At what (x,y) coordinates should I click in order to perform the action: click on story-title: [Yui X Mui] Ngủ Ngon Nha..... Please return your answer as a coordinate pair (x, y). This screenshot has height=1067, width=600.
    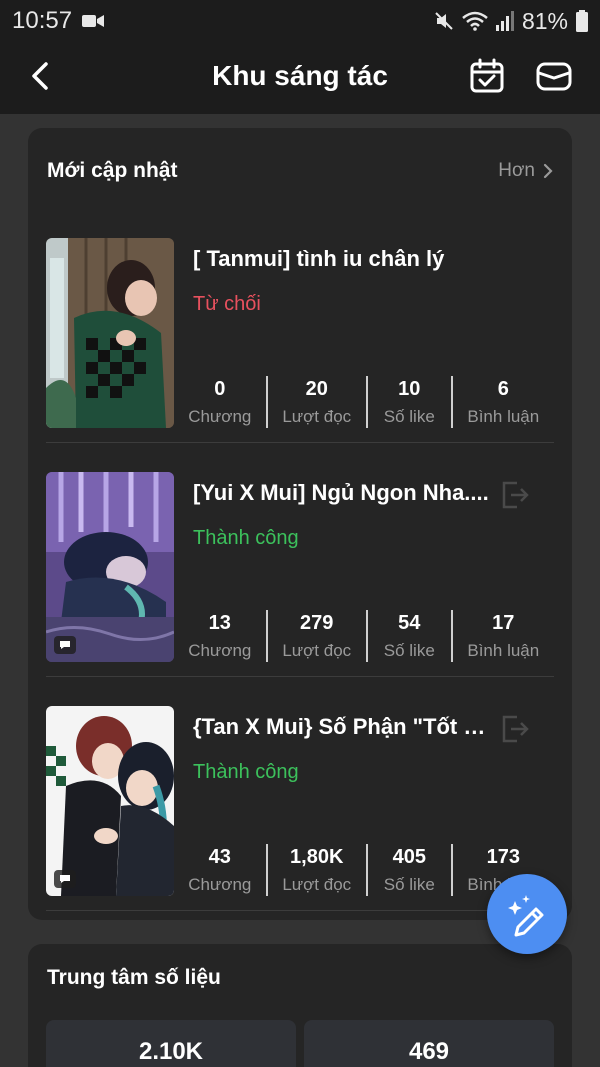
    Looking at the image, I should click on (343, 493).